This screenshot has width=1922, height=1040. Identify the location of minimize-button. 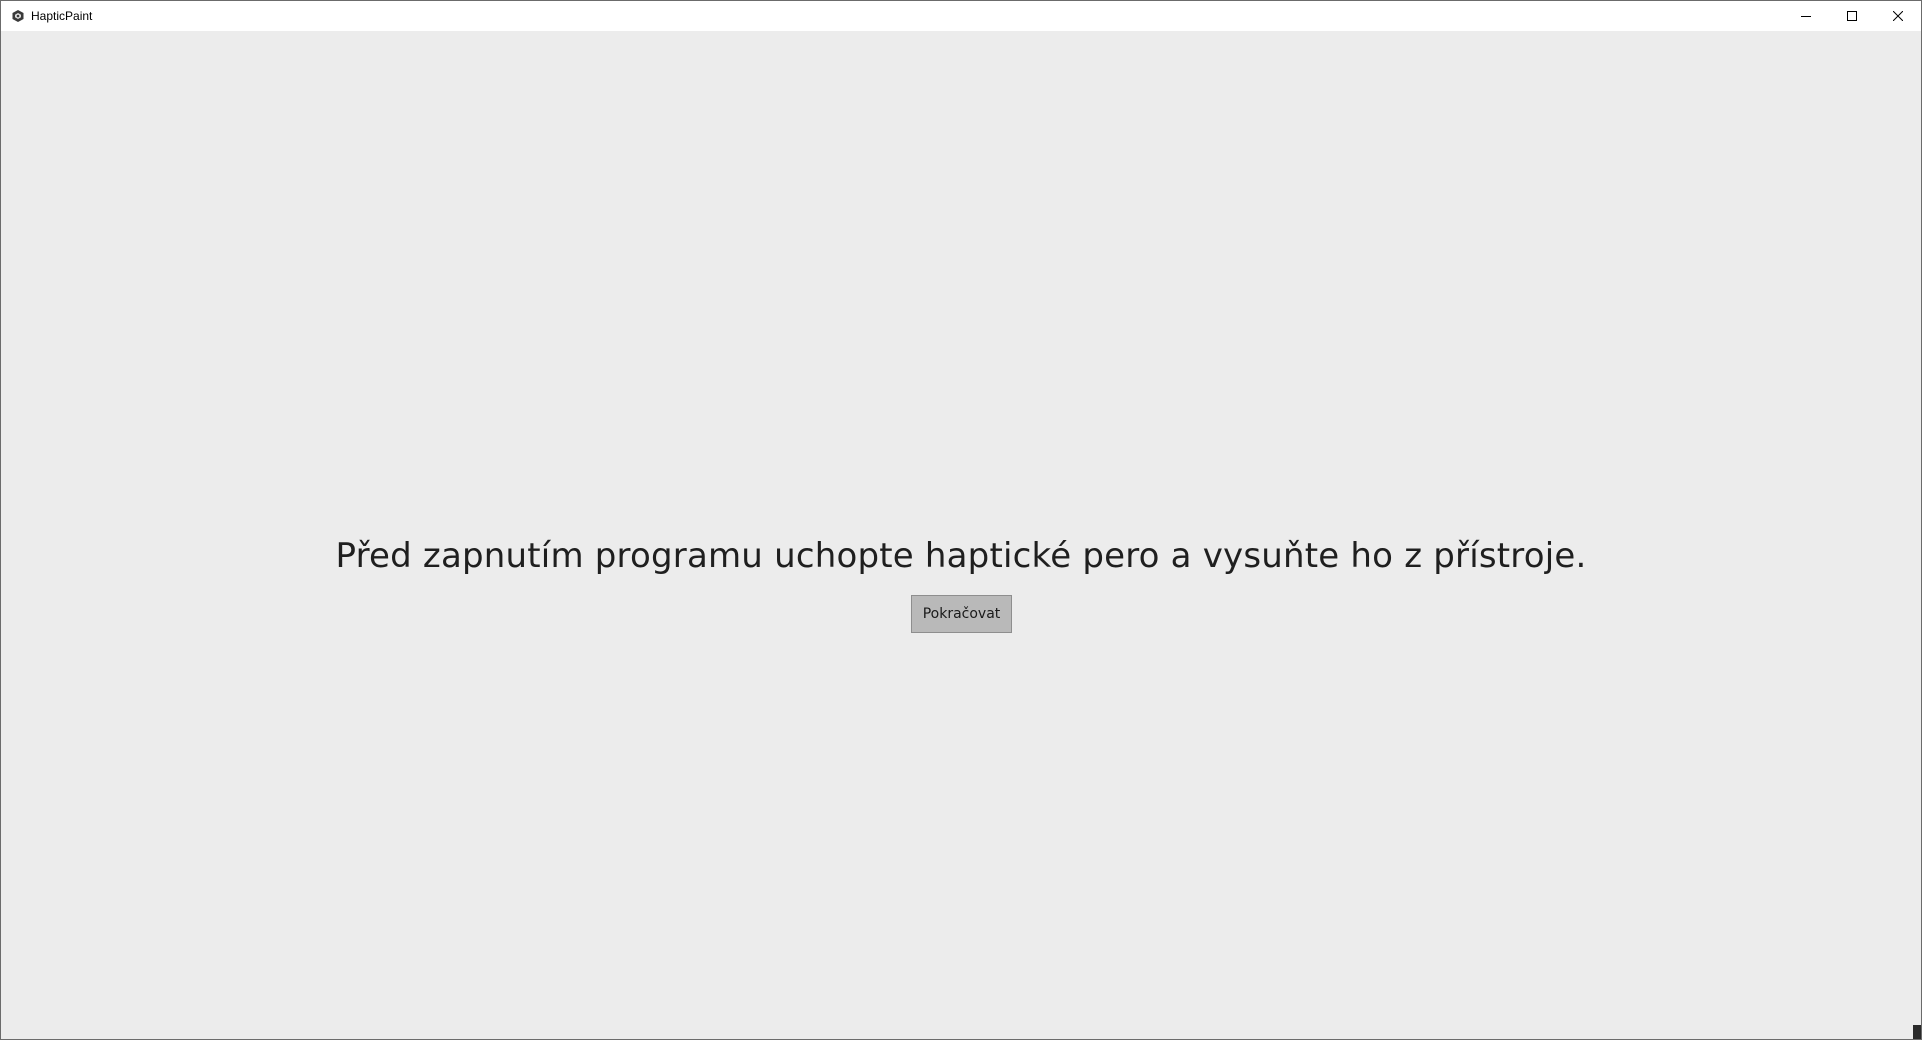
(1806, 16).